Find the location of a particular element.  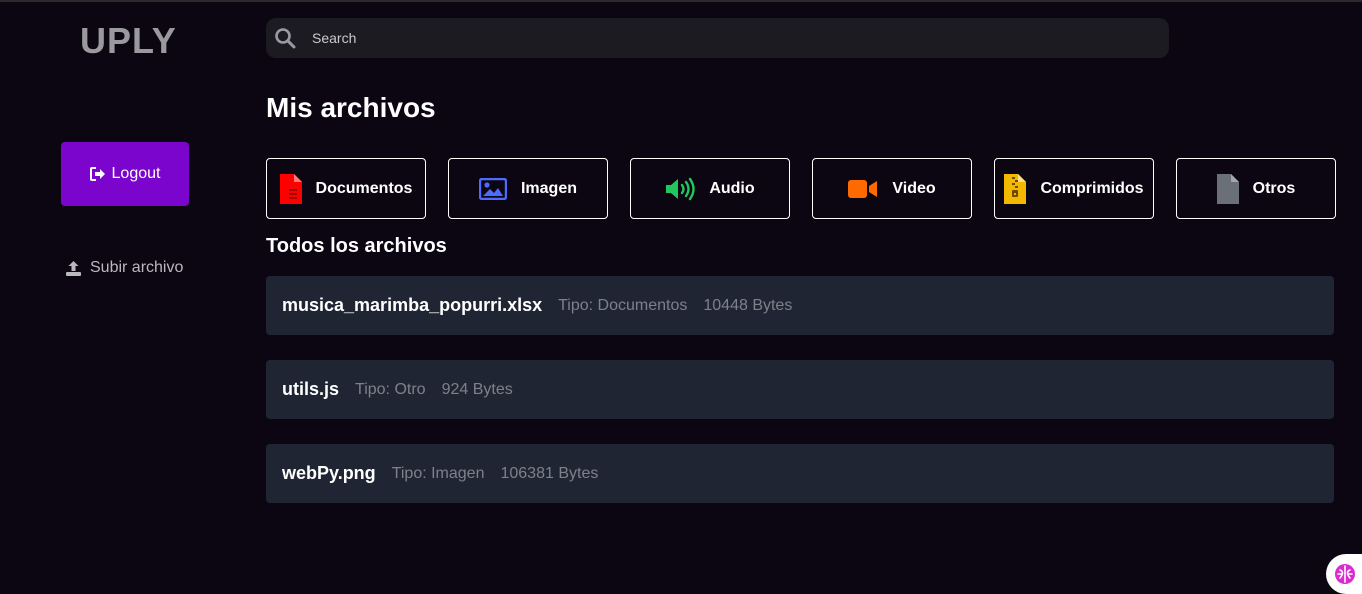

assistant-widget-button is located at coordinates (1344, 574).